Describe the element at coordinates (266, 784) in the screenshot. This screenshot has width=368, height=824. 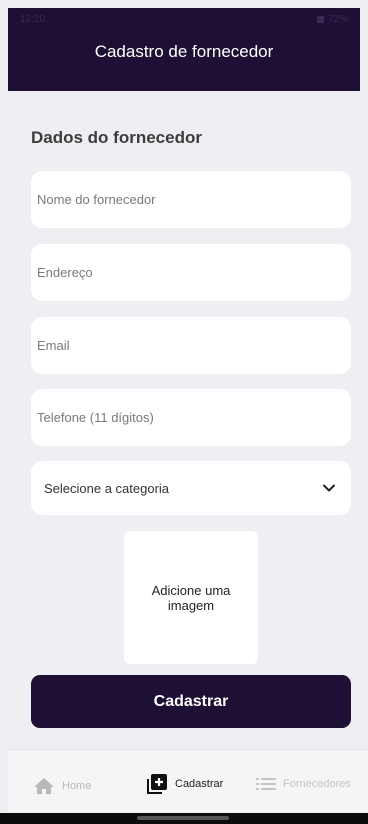
I see `list-icon` at that location.